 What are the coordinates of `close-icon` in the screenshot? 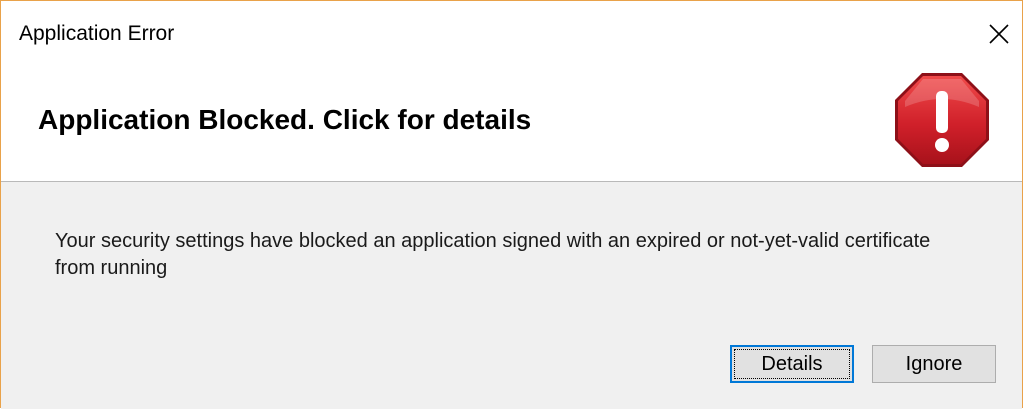 It's located at (999, 34).